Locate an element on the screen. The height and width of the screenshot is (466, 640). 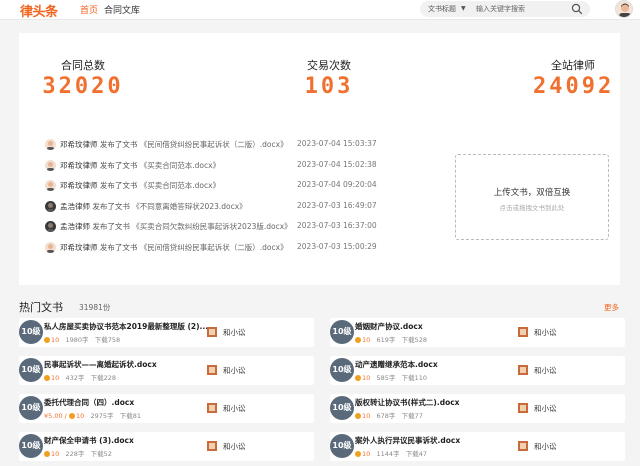
doc-downloads: 下载758 is located at coordinates (107, 340).